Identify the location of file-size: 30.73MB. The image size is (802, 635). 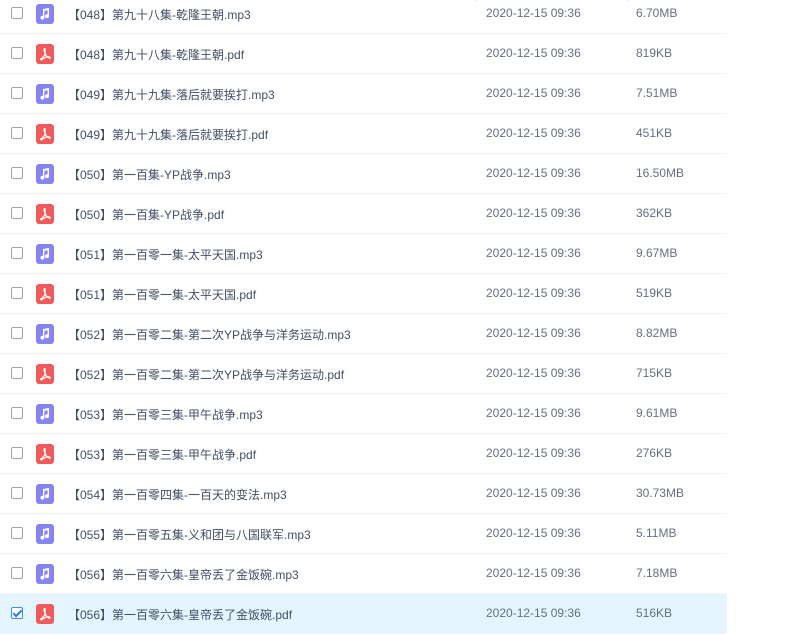
(660, 493).